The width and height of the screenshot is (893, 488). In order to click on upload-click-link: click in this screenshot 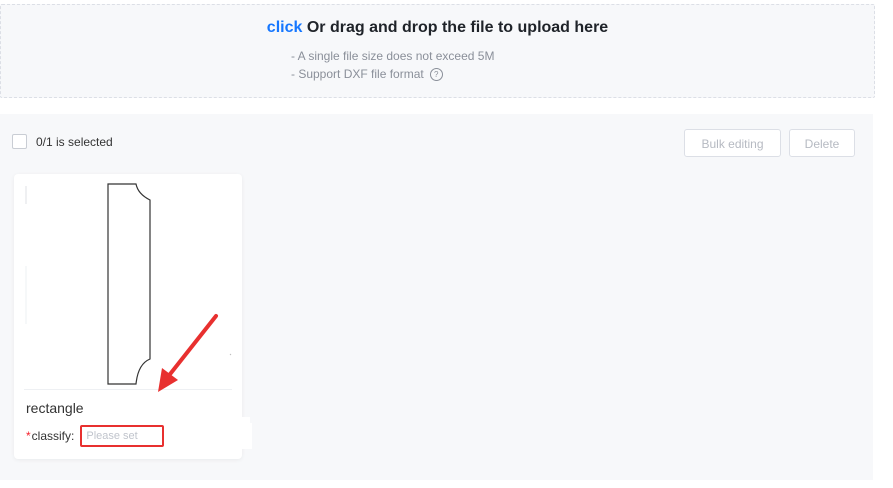, I will do `click(285, 27)`.